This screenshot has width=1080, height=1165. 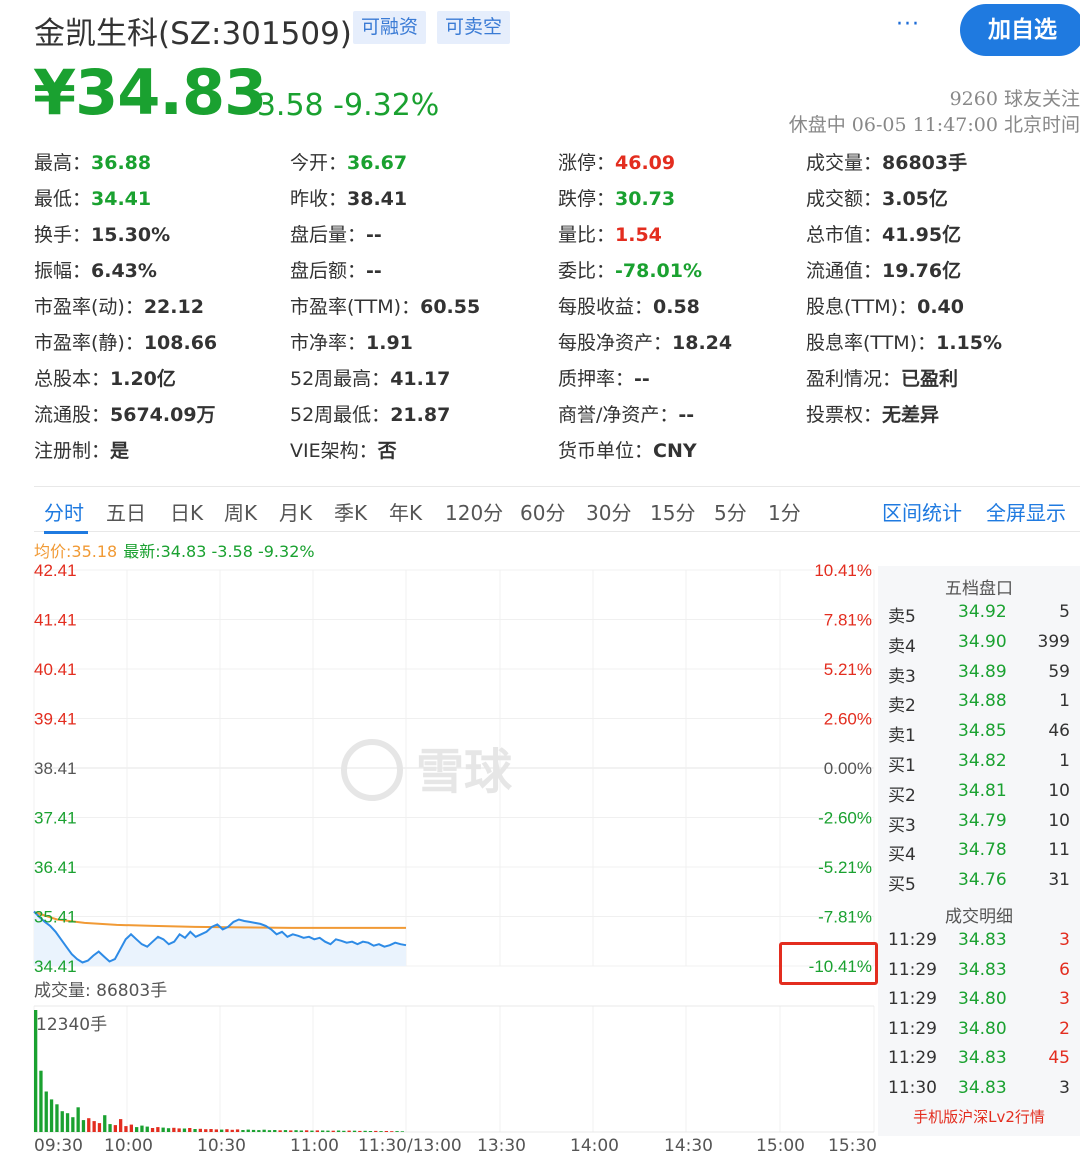 I want to click on stat-value: 0.58, so click(x=676, y=307).